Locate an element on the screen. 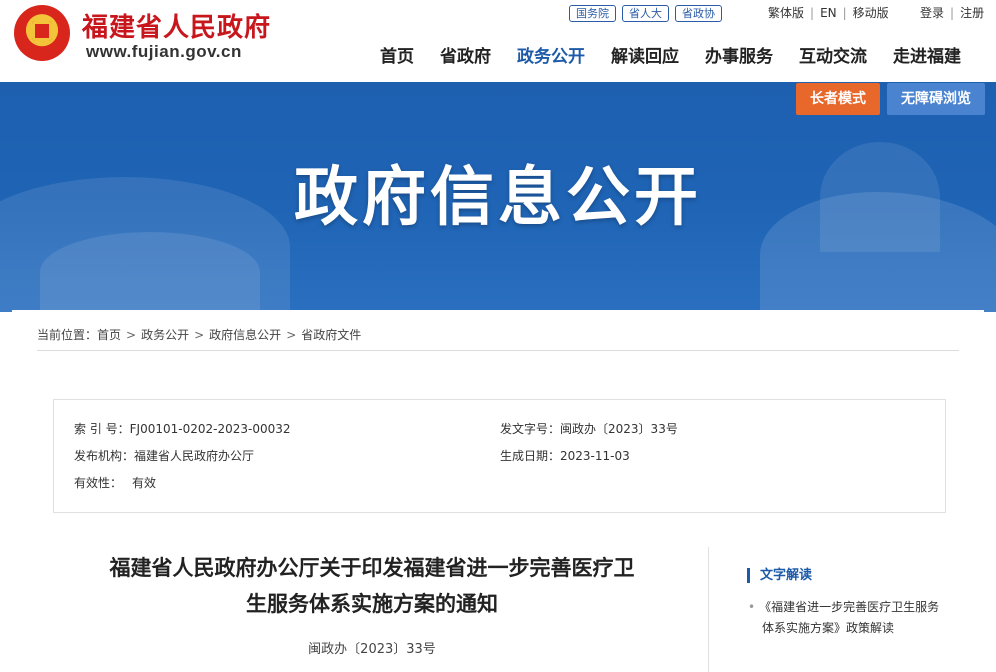 This screenshot has height=672, width=996. breadcrumb: 当前位置：首页 > 政务公开 > 政府信息公开 > 省政府文件 is located at coordinates (199, 334).